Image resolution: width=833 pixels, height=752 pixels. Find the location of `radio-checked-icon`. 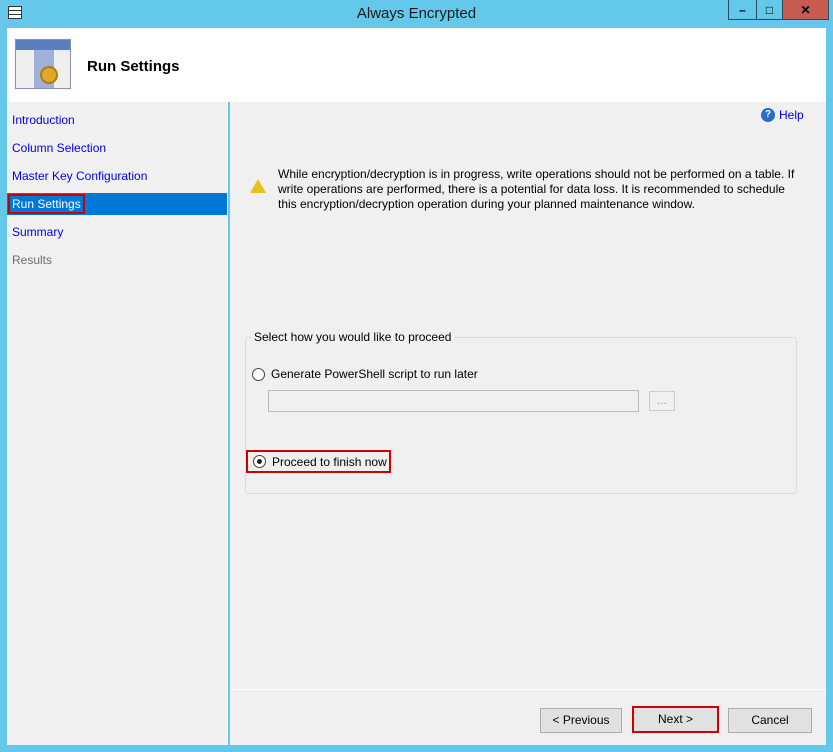

radio-checked-icon is located at coordinates (259, 461).